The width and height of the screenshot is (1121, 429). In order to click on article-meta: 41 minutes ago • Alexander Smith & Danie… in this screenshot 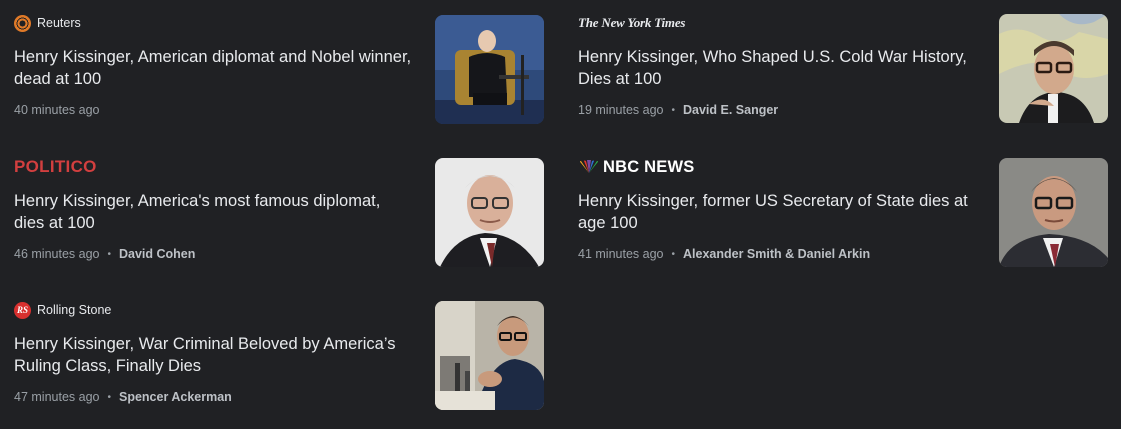, I will do `click(724, 254)`.